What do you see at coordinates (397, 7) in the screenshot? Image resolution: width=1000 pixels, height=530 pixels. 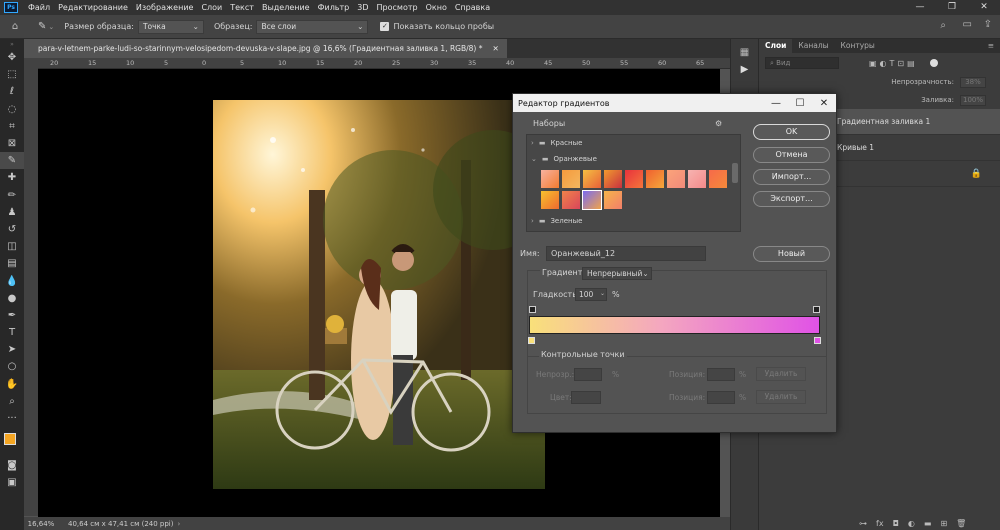 I see `menu-view: Просмотр` at bounding box center [397, 7].